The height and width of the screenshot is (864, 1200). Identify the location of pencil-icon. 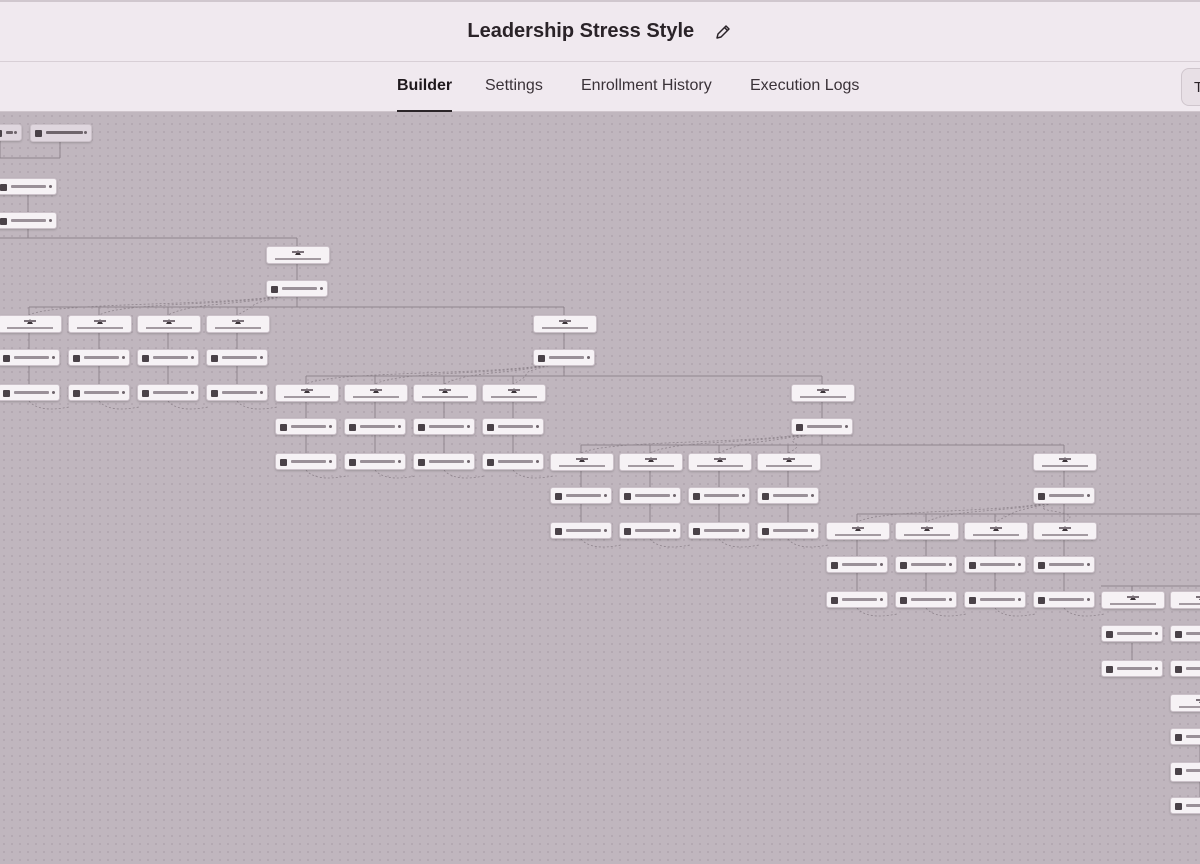
(723, 32).